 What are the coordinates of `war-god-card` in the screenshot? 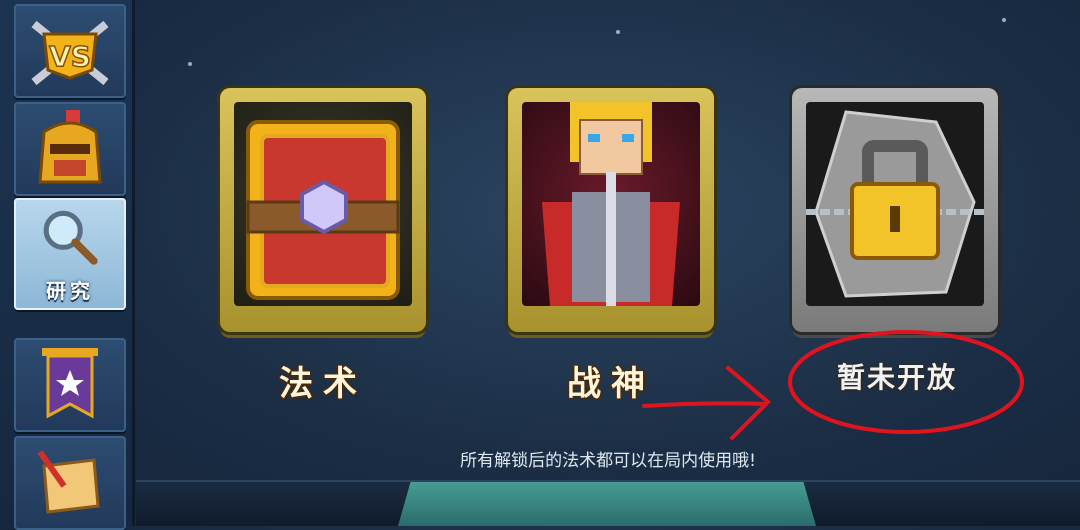 It's located at (611, 210).